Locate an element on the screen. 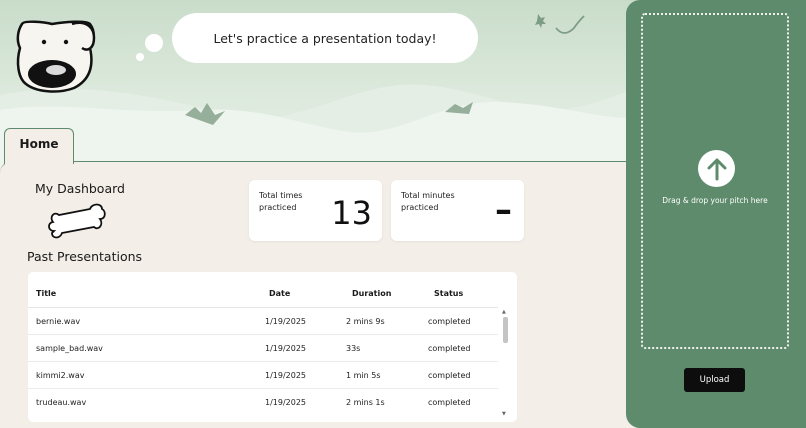 The height and width of the screenshot is (428, 806). cell-duration: 33s is located at coordinates (353, 348).